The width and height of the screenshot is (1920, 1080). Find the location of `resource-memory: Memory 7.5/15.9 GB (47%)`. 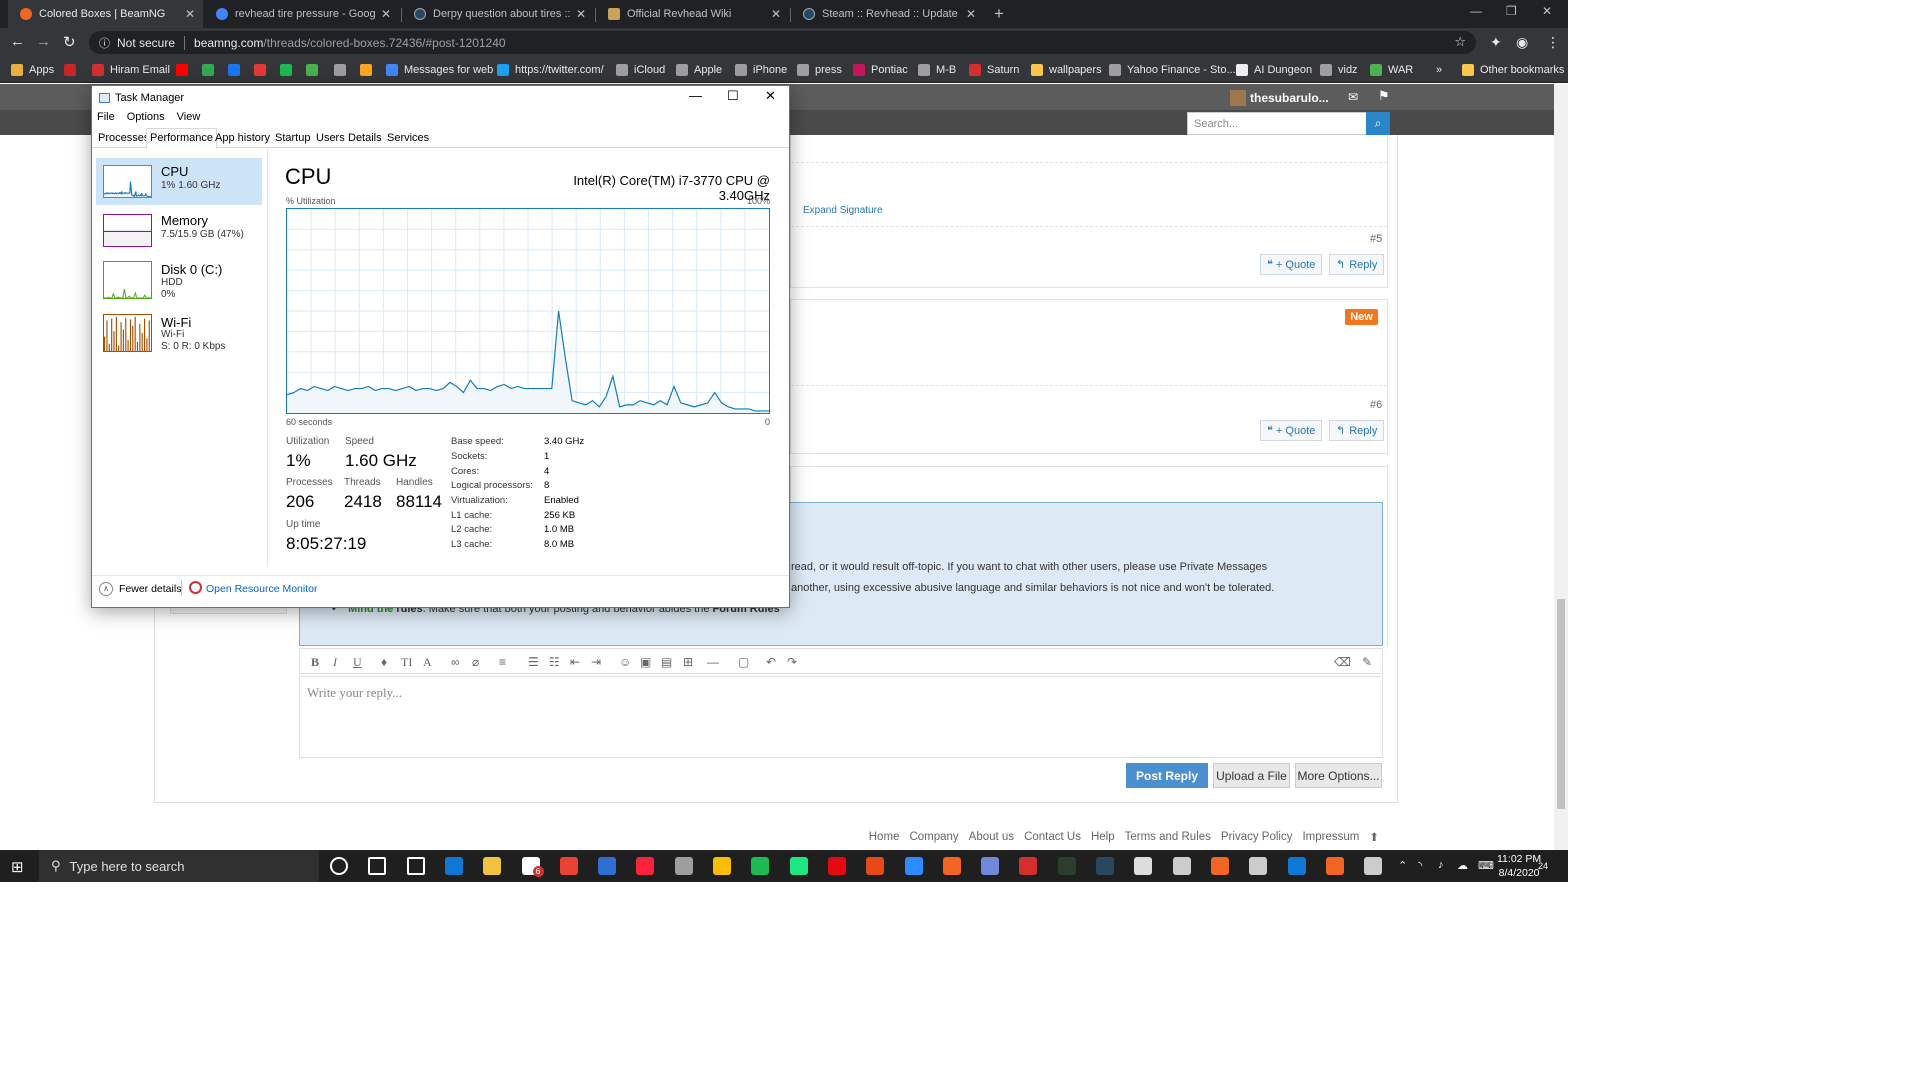

resource-memory: Memory 7.5/15.9 GB (47%) is located at coordinates (179, 230).